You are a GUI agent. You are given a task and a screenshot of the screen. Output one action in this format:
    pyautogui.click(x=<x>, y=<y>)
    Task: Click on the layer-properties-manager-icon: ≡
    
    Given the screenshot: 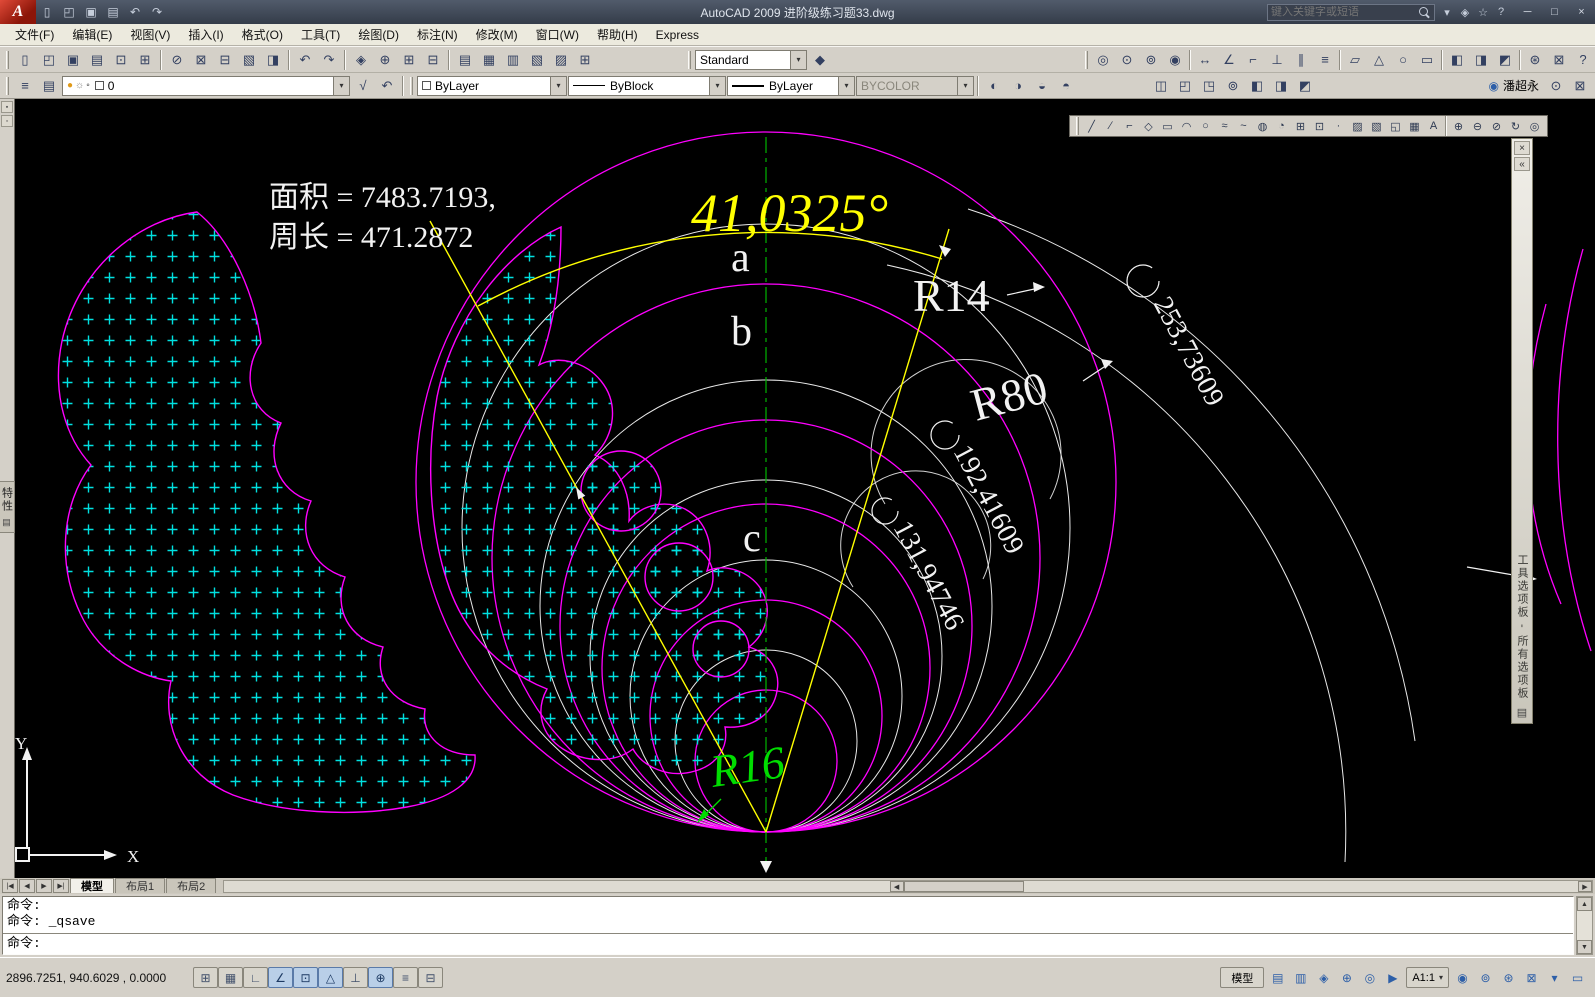 What is the action you would take?
    pyautogui.click(x=25, y=86)
    